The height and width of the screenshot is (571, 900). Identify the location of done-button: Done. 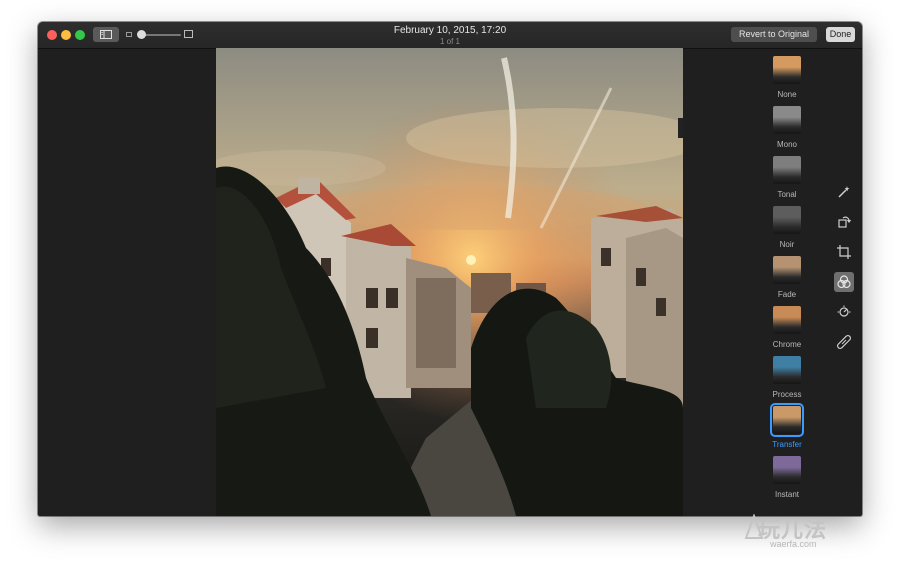
(840, 34).